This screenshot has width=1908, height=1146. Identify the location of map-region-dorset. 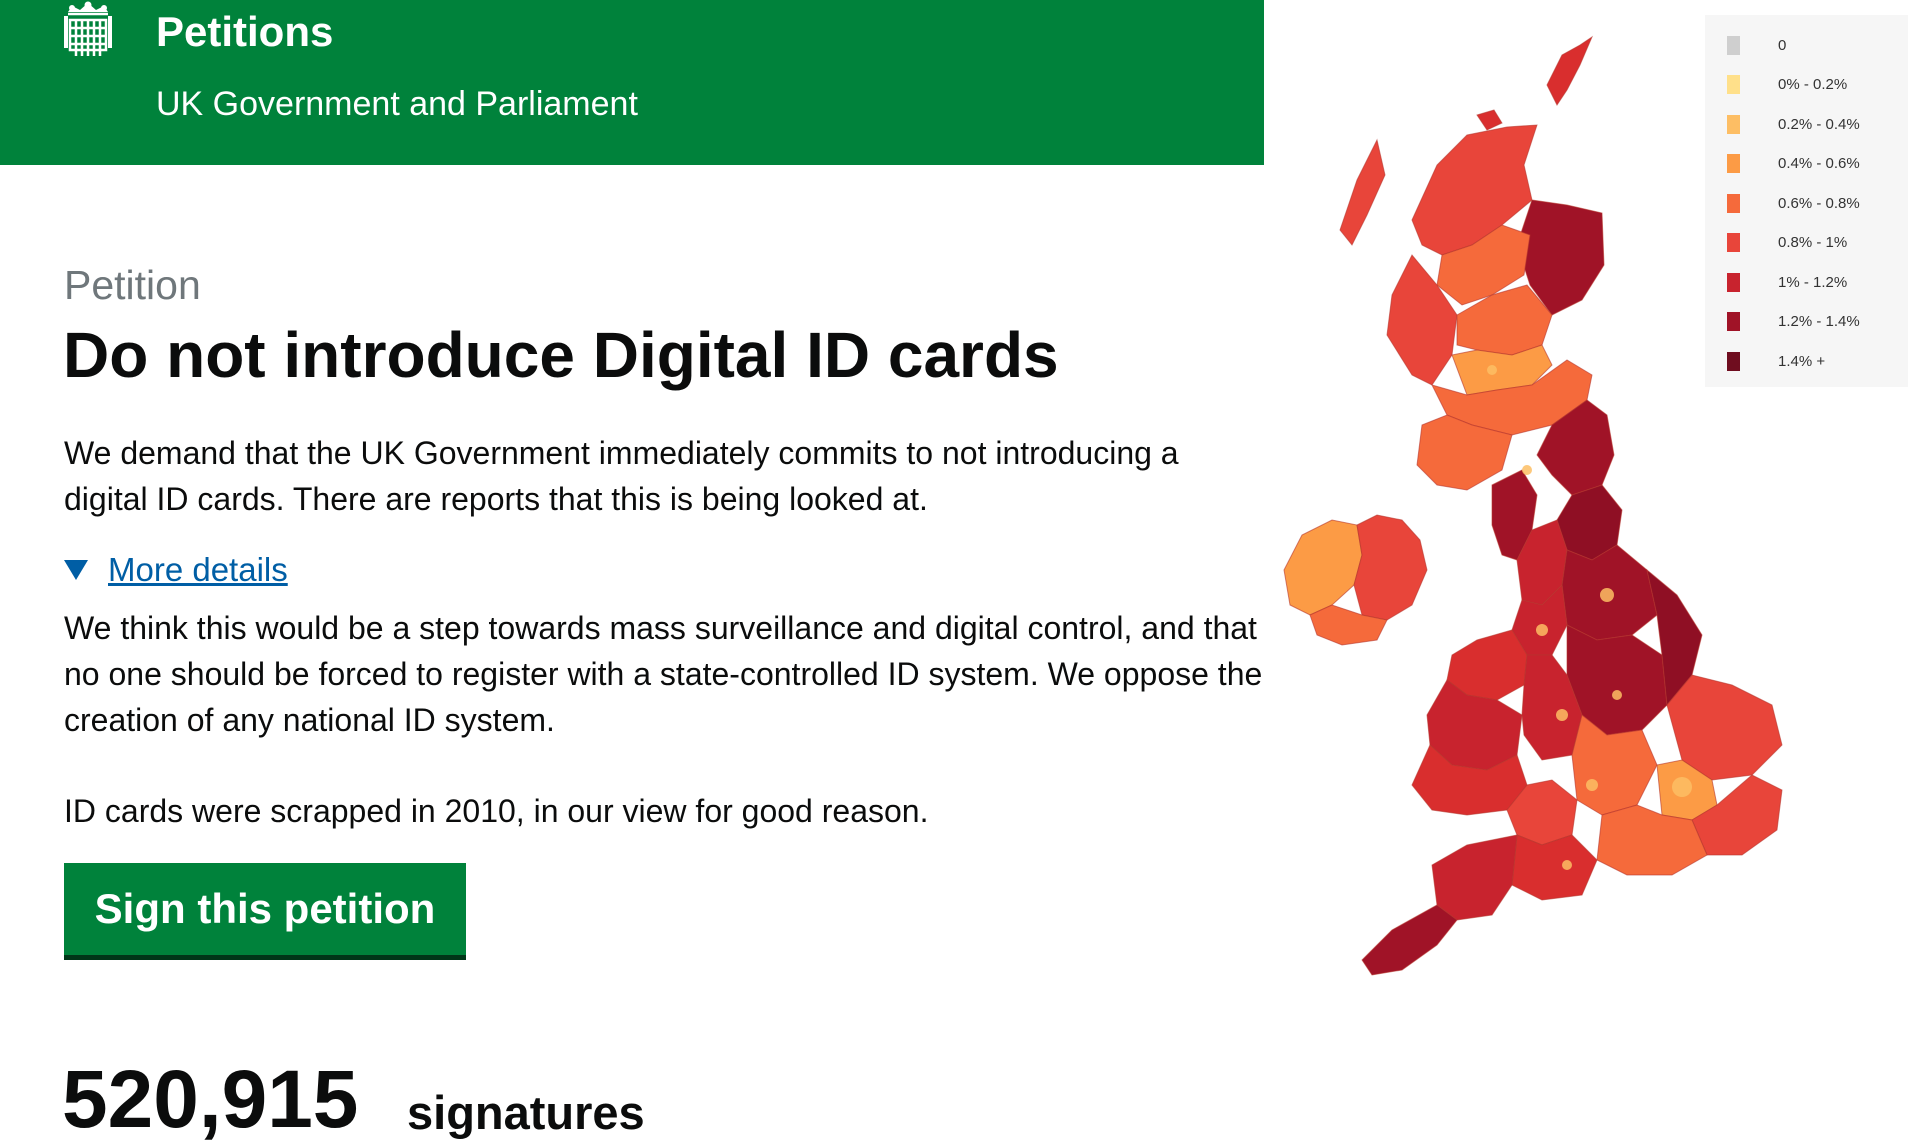
(1554, 867).